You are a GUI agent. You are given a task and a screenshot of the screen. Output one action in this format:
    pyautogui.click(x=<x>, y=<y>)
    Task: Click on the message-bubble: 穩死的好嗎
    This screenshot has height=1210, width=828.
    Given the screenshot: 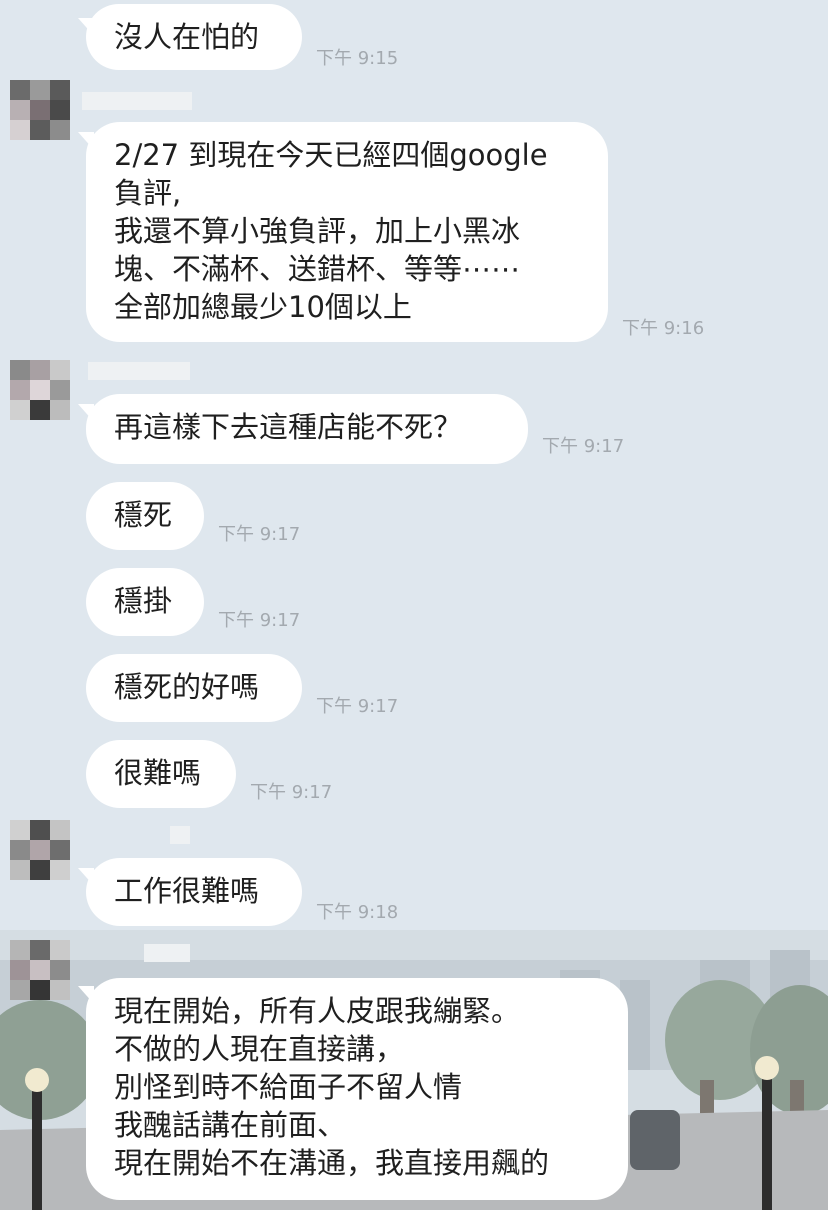 What is the action you would take?
    pyautogui.click(x=194, y=688)
    